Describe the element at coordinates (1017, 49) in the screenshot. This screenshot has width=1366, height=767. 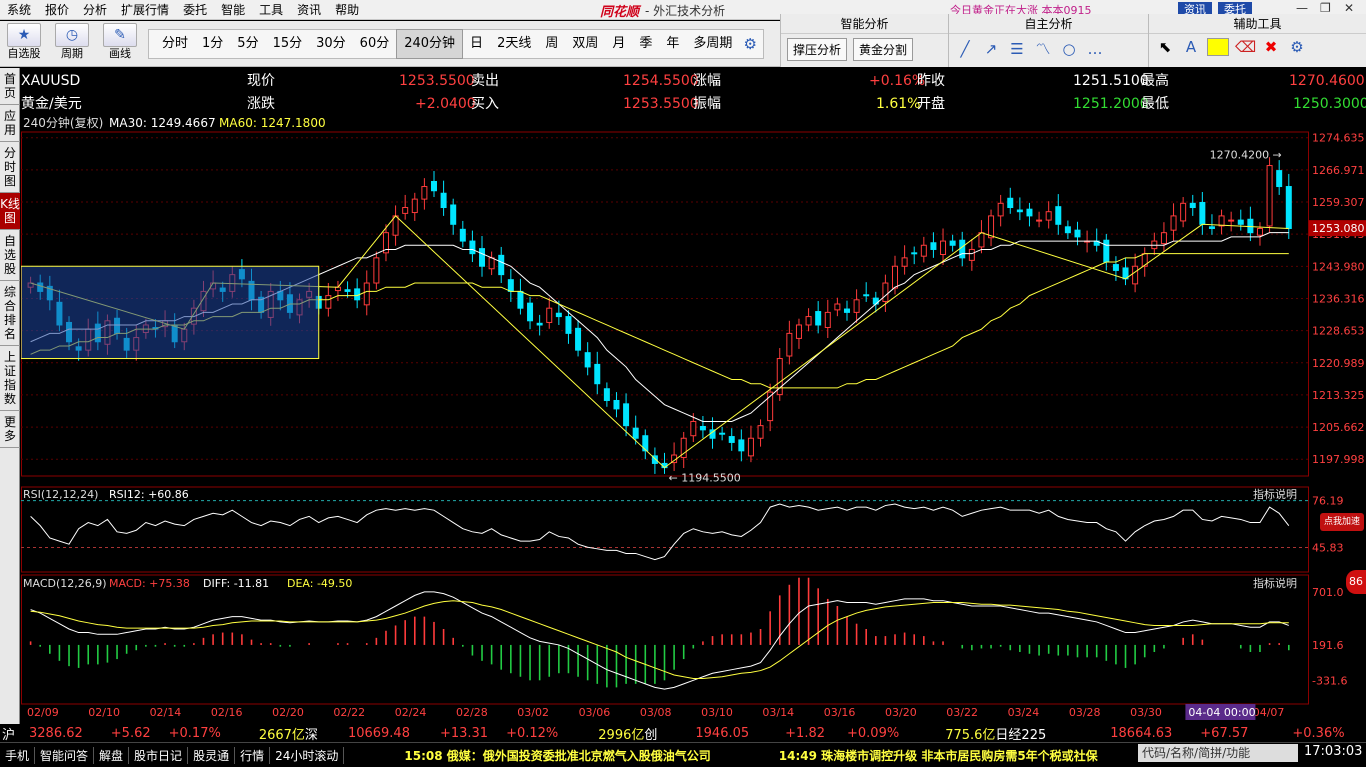
I see `channel-icon: ☰` at that location.